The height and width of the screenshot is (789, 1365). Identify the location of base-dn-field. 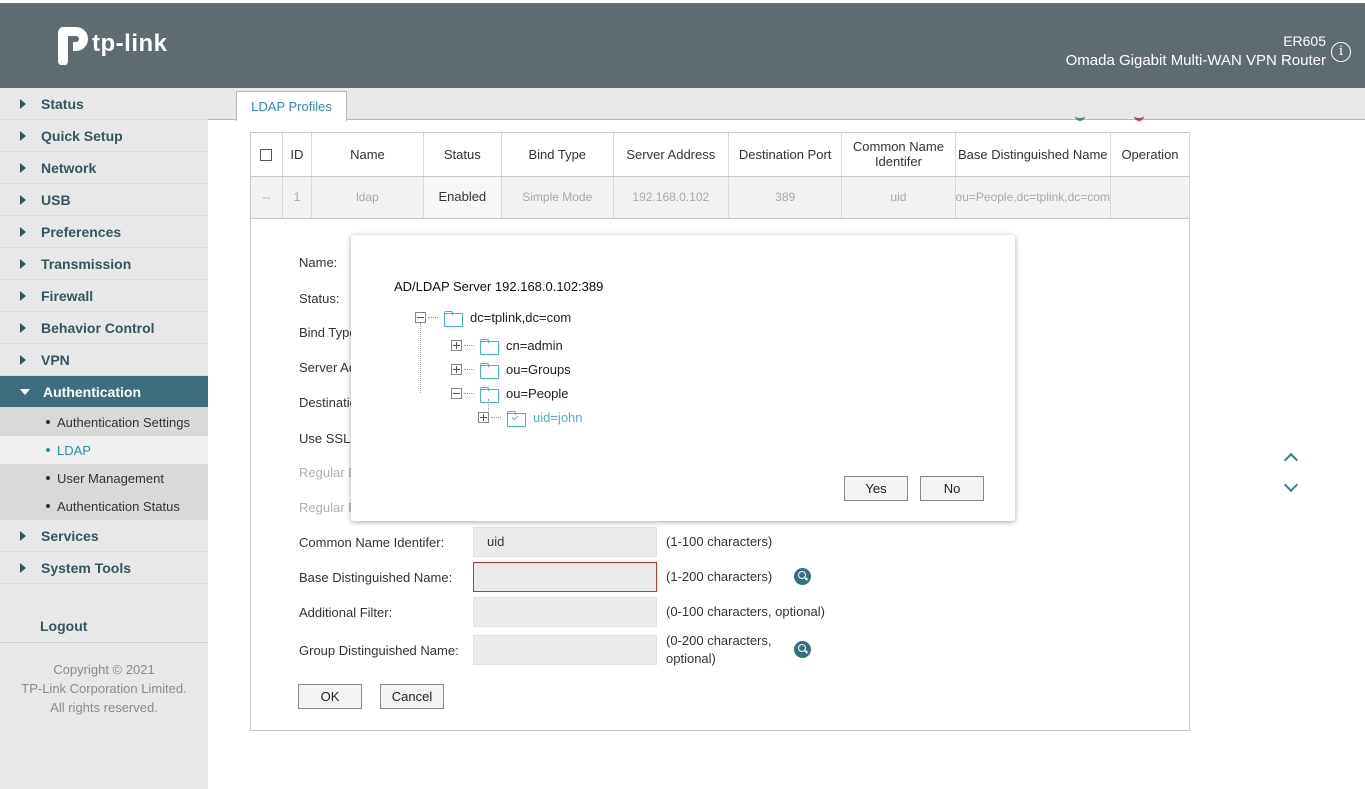
(565, 577).